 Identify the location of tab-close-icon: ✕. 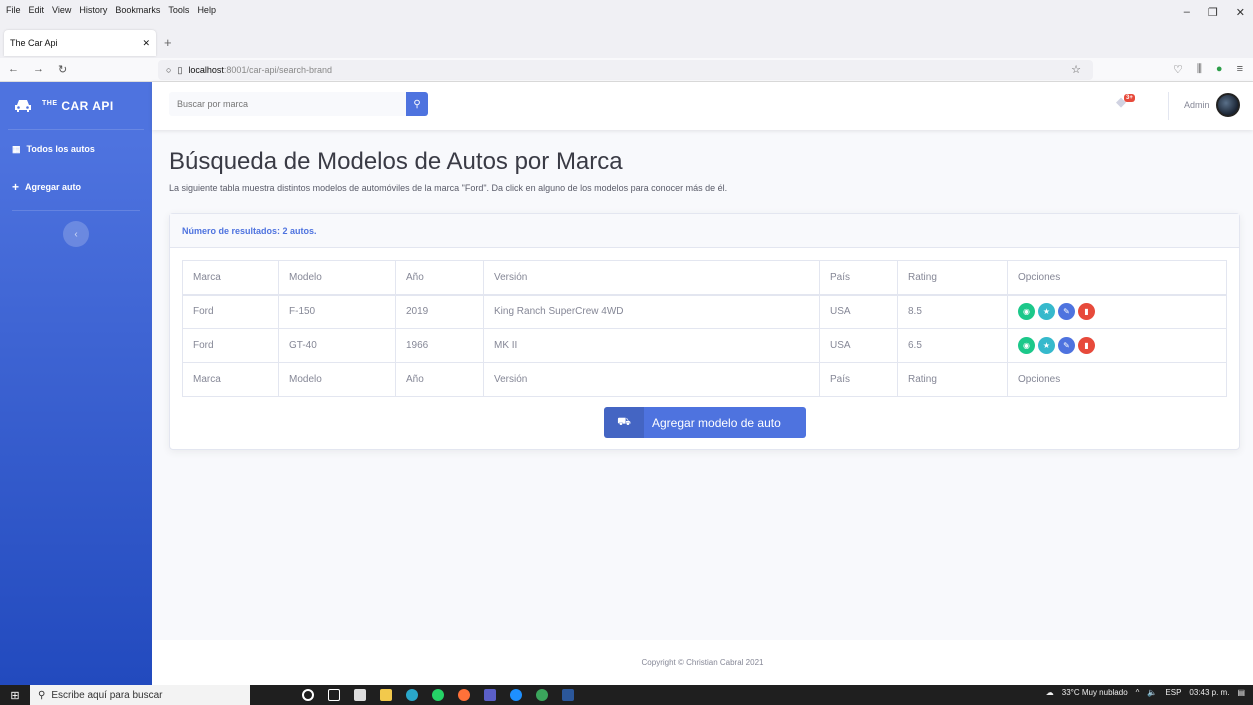
(146, 43).